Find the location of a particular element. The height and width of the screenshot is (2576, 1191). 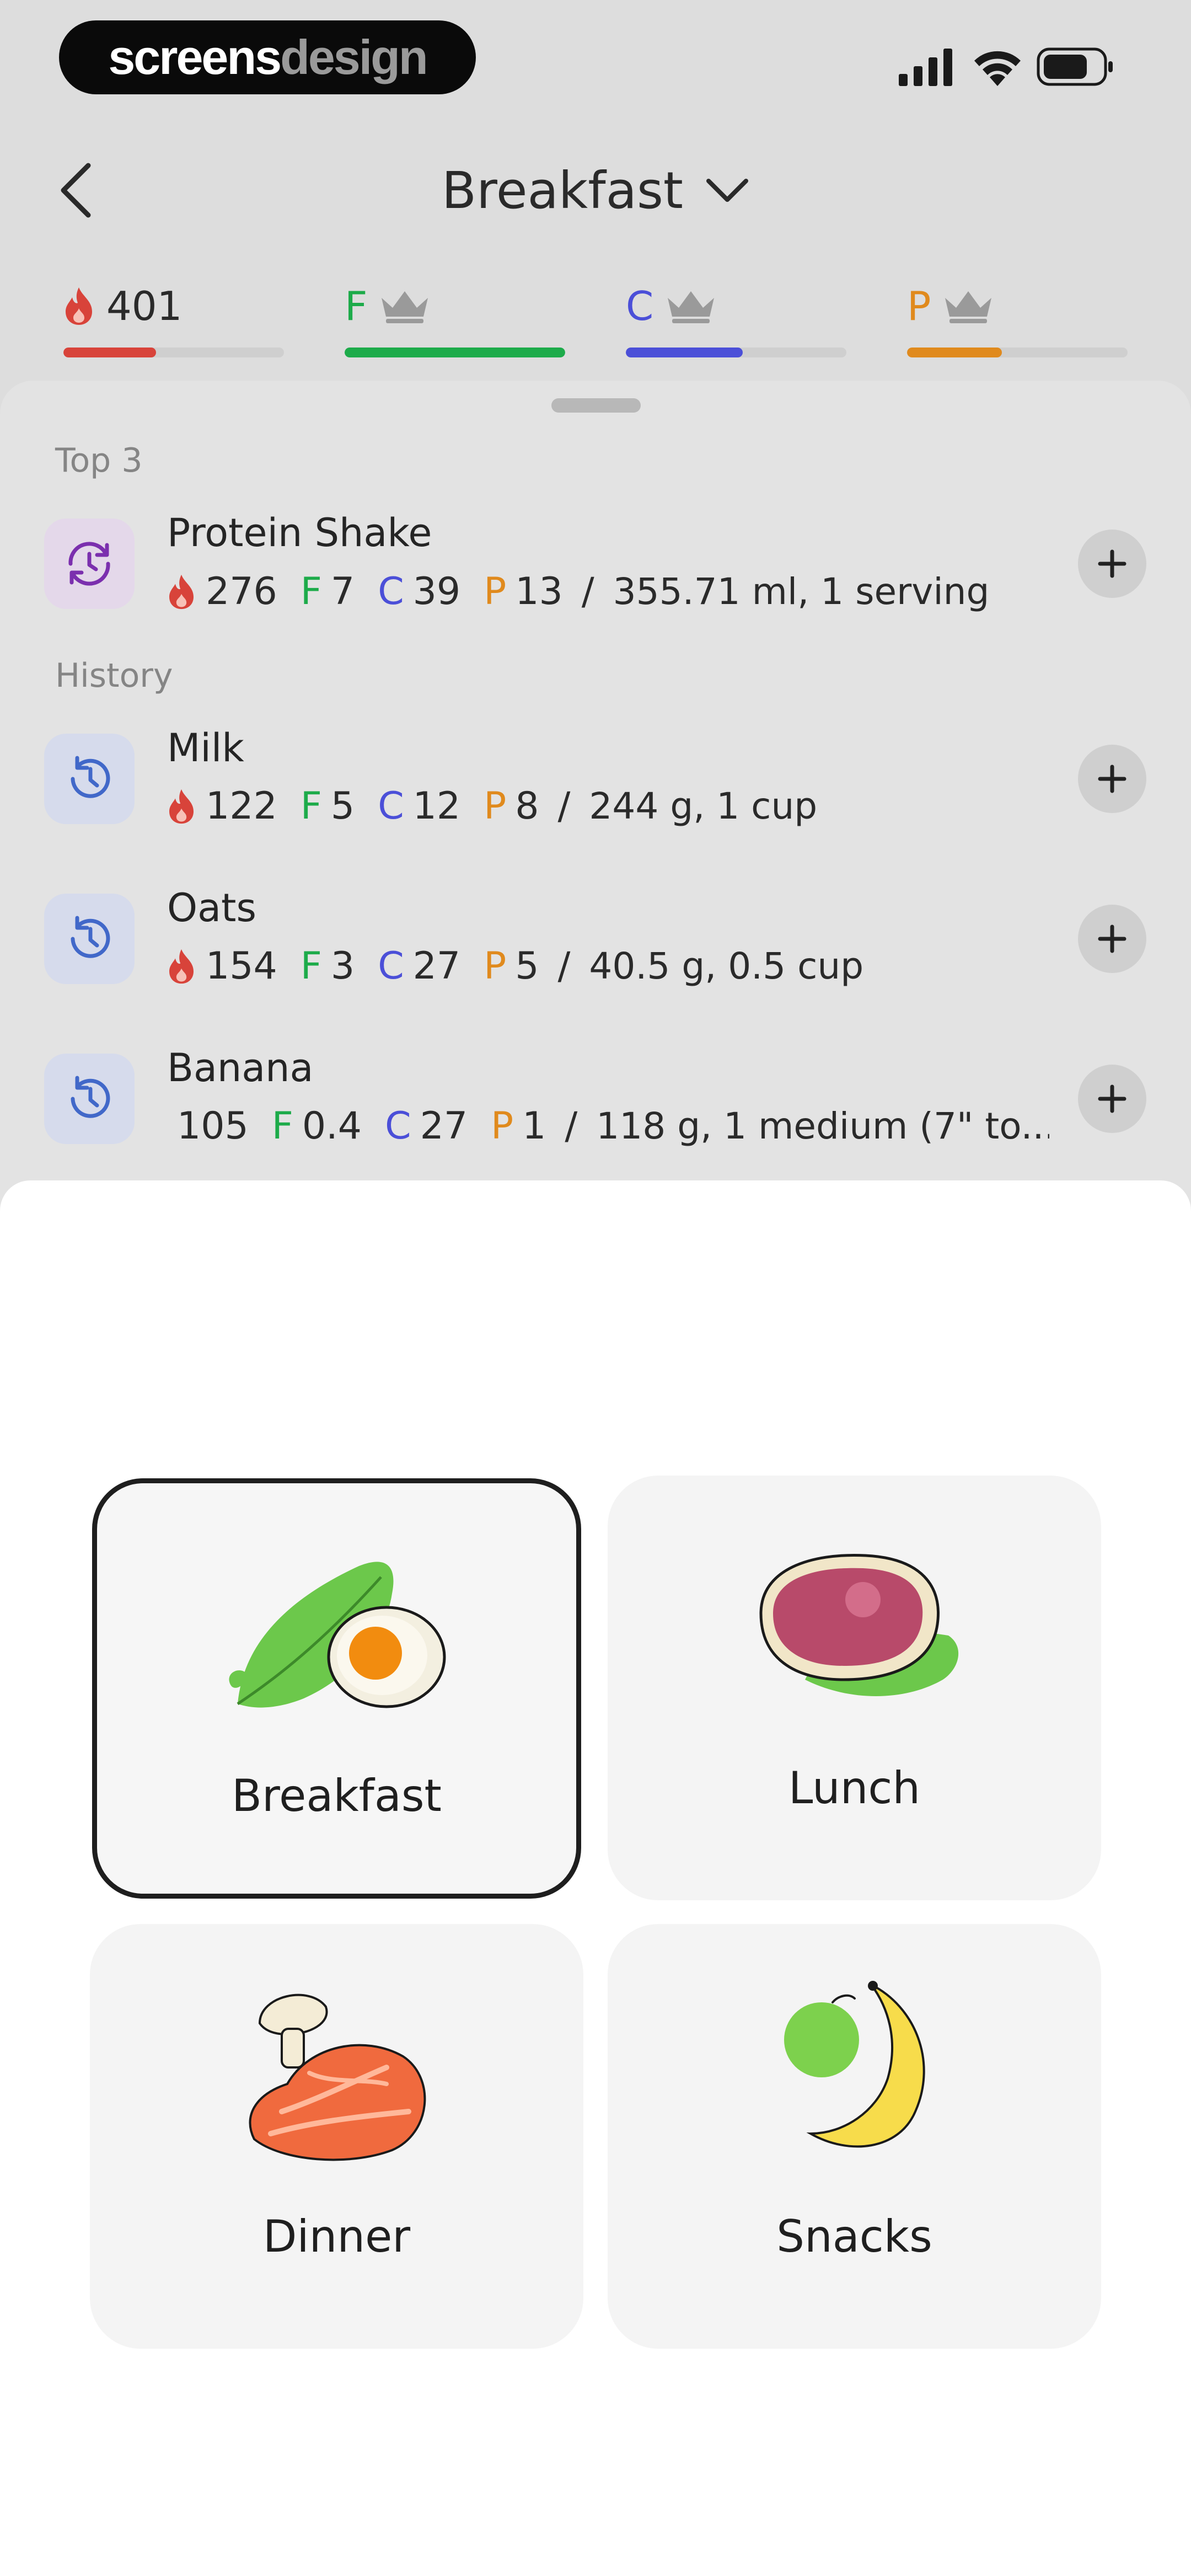

protein-value: 1 is located at coordinates (534, 1126).